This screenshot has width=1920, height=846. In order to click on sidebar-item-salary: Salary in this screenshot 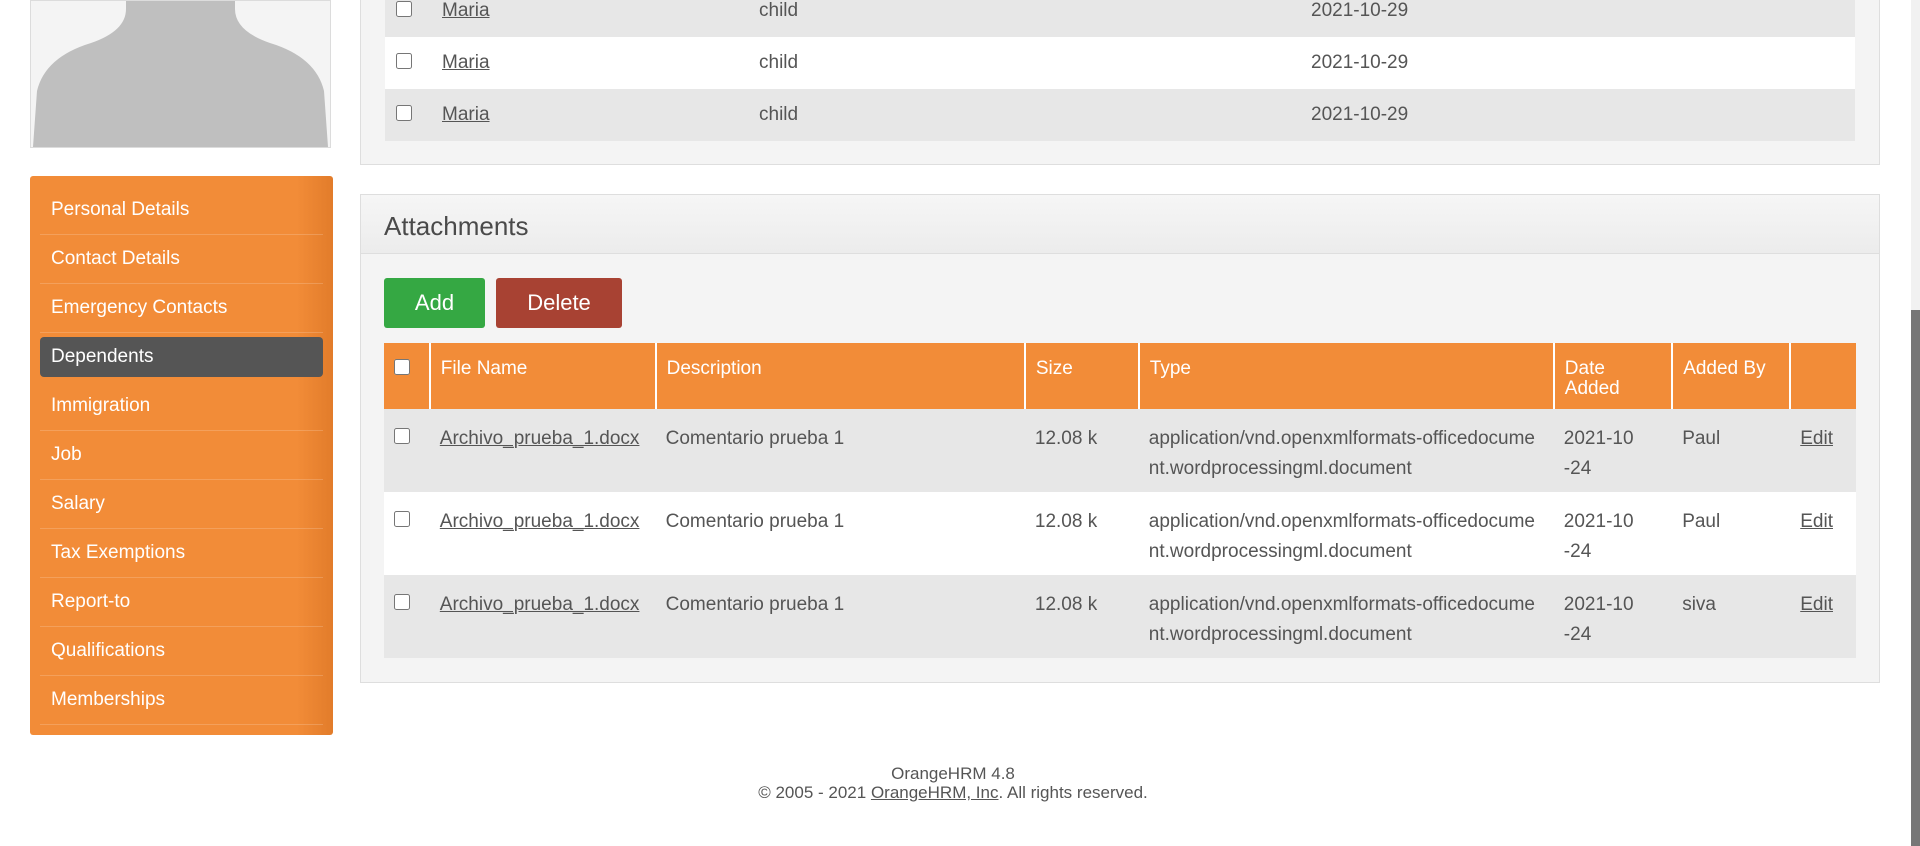, I will do `click(181, 504)`.